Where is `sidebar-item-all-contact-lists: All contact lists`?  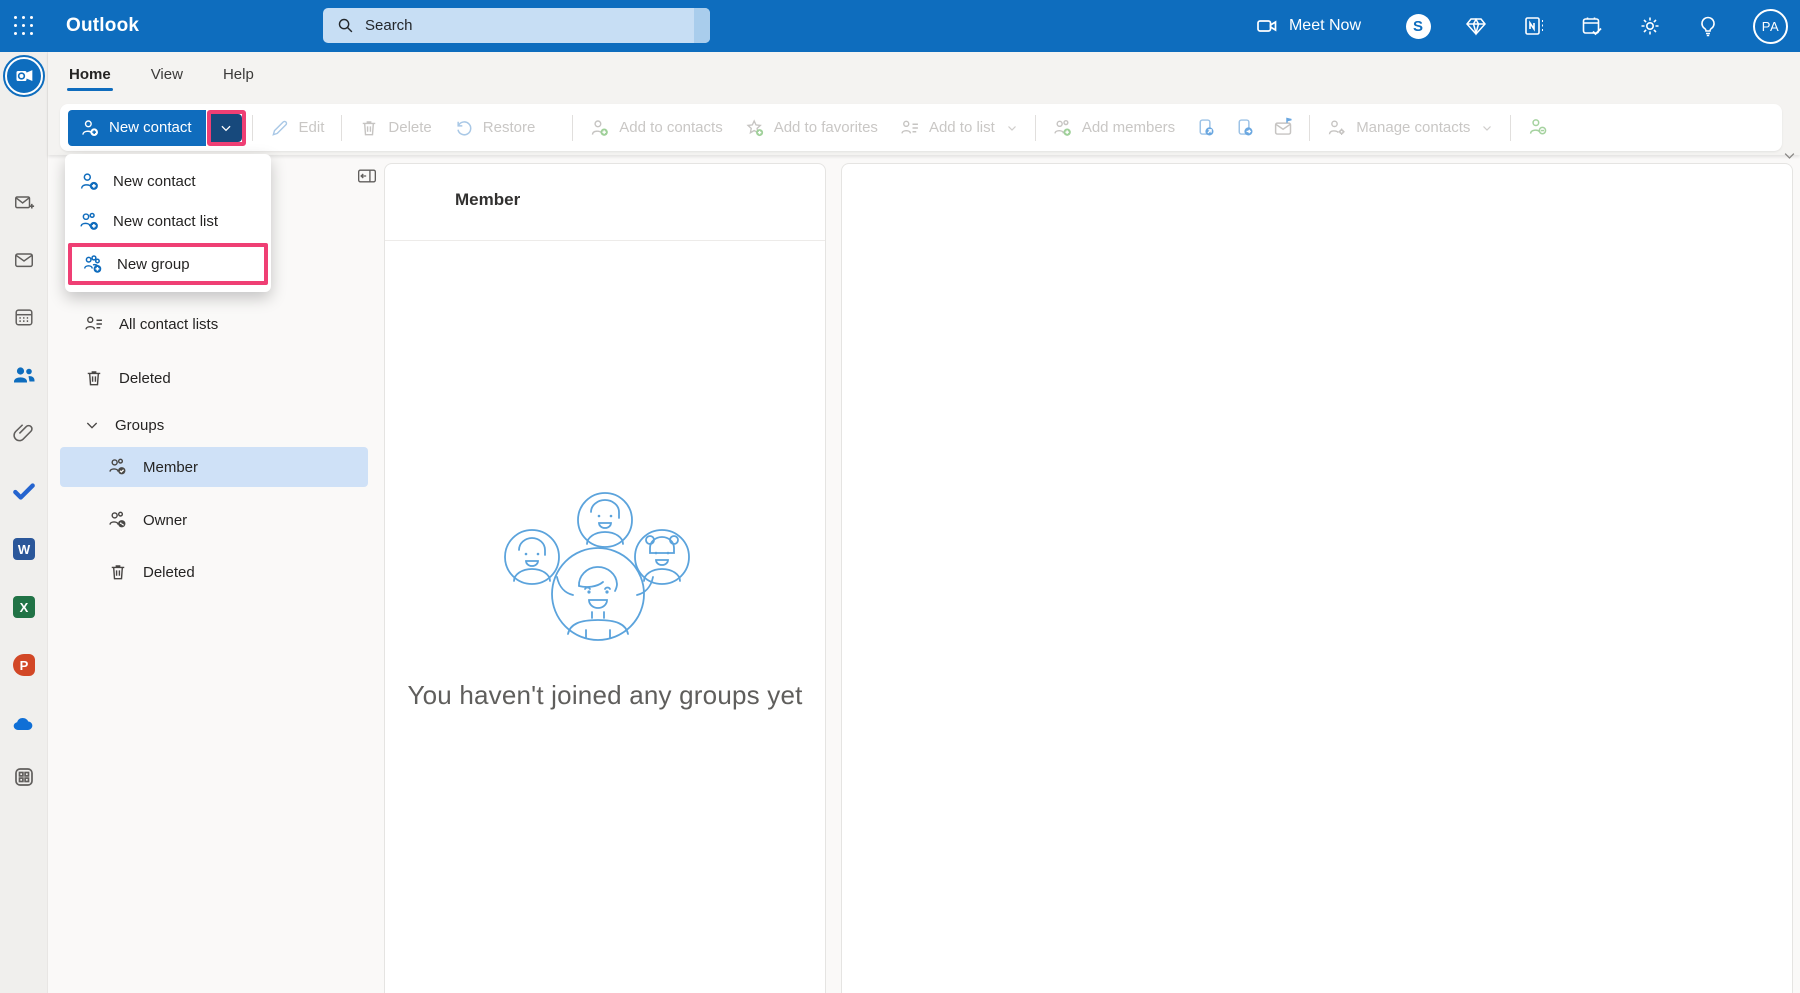 sidebar-item-all-contact-lists: All contact lists is located at coordinates (214, 324).